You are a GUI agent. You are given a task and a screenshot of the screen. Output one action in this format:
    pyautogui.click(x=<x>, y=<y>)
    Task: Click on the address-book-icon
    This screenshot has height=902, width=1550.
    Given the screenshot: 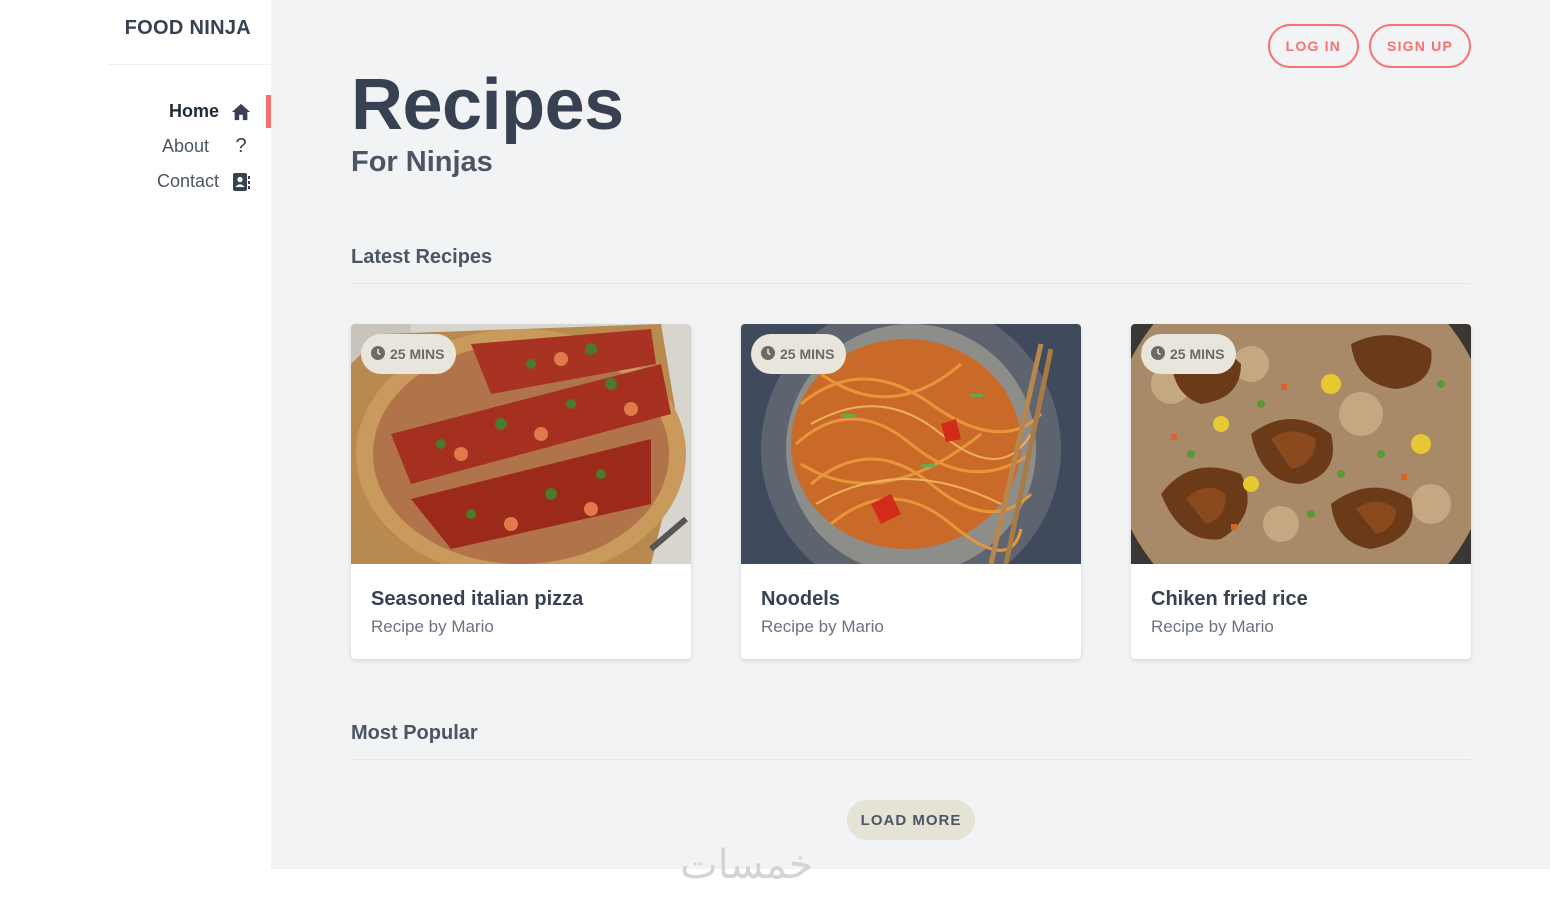 What is the action you would take?
    pyautogui.click(x=241, y=182)
    